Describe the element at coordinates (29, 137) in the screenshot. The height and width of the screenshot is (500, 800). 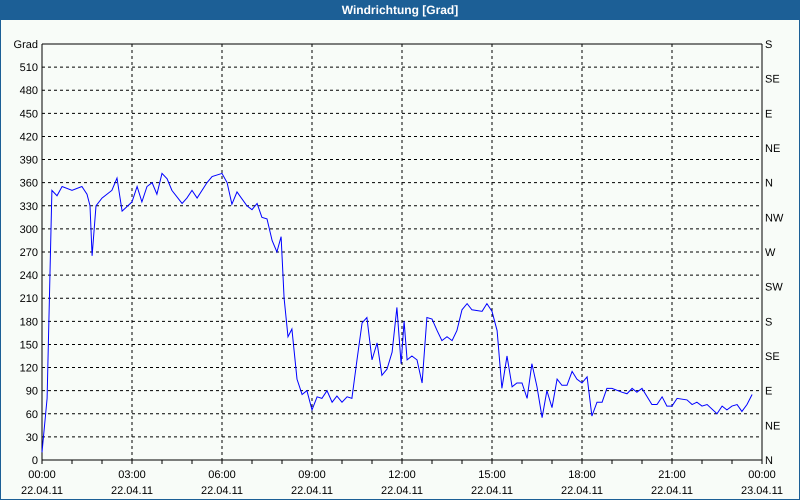
I see `y-tick-label: 420` at that location.